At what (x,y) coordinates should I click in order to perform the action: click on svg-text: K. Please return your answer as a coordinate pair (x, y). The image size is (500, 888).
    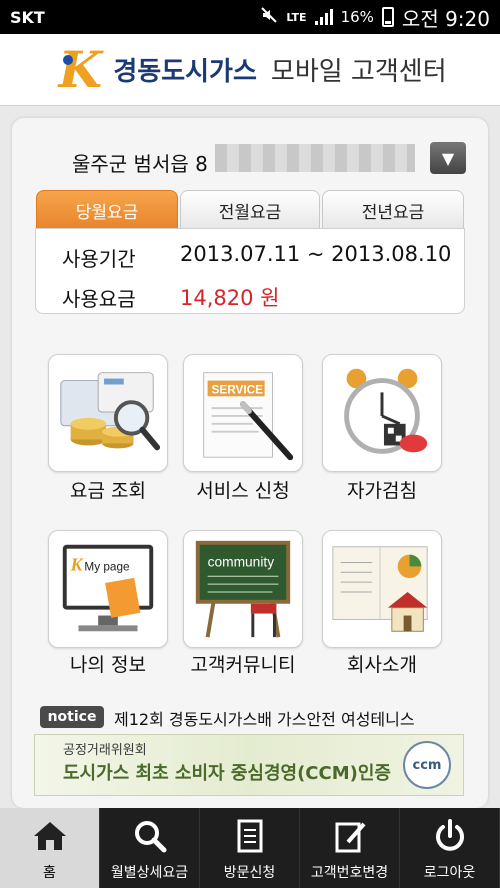
    Looking at the image, I should click on (77, 564).